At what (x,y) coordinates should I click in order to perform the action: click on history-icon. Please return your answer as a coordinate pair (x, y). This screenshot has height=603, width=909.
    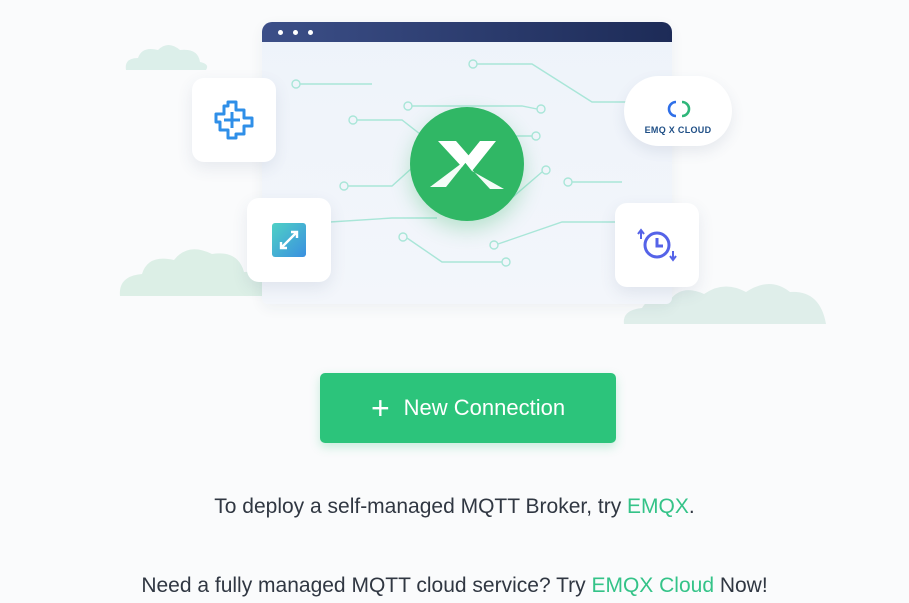
    Looking at the image, I should click on (657, 245).